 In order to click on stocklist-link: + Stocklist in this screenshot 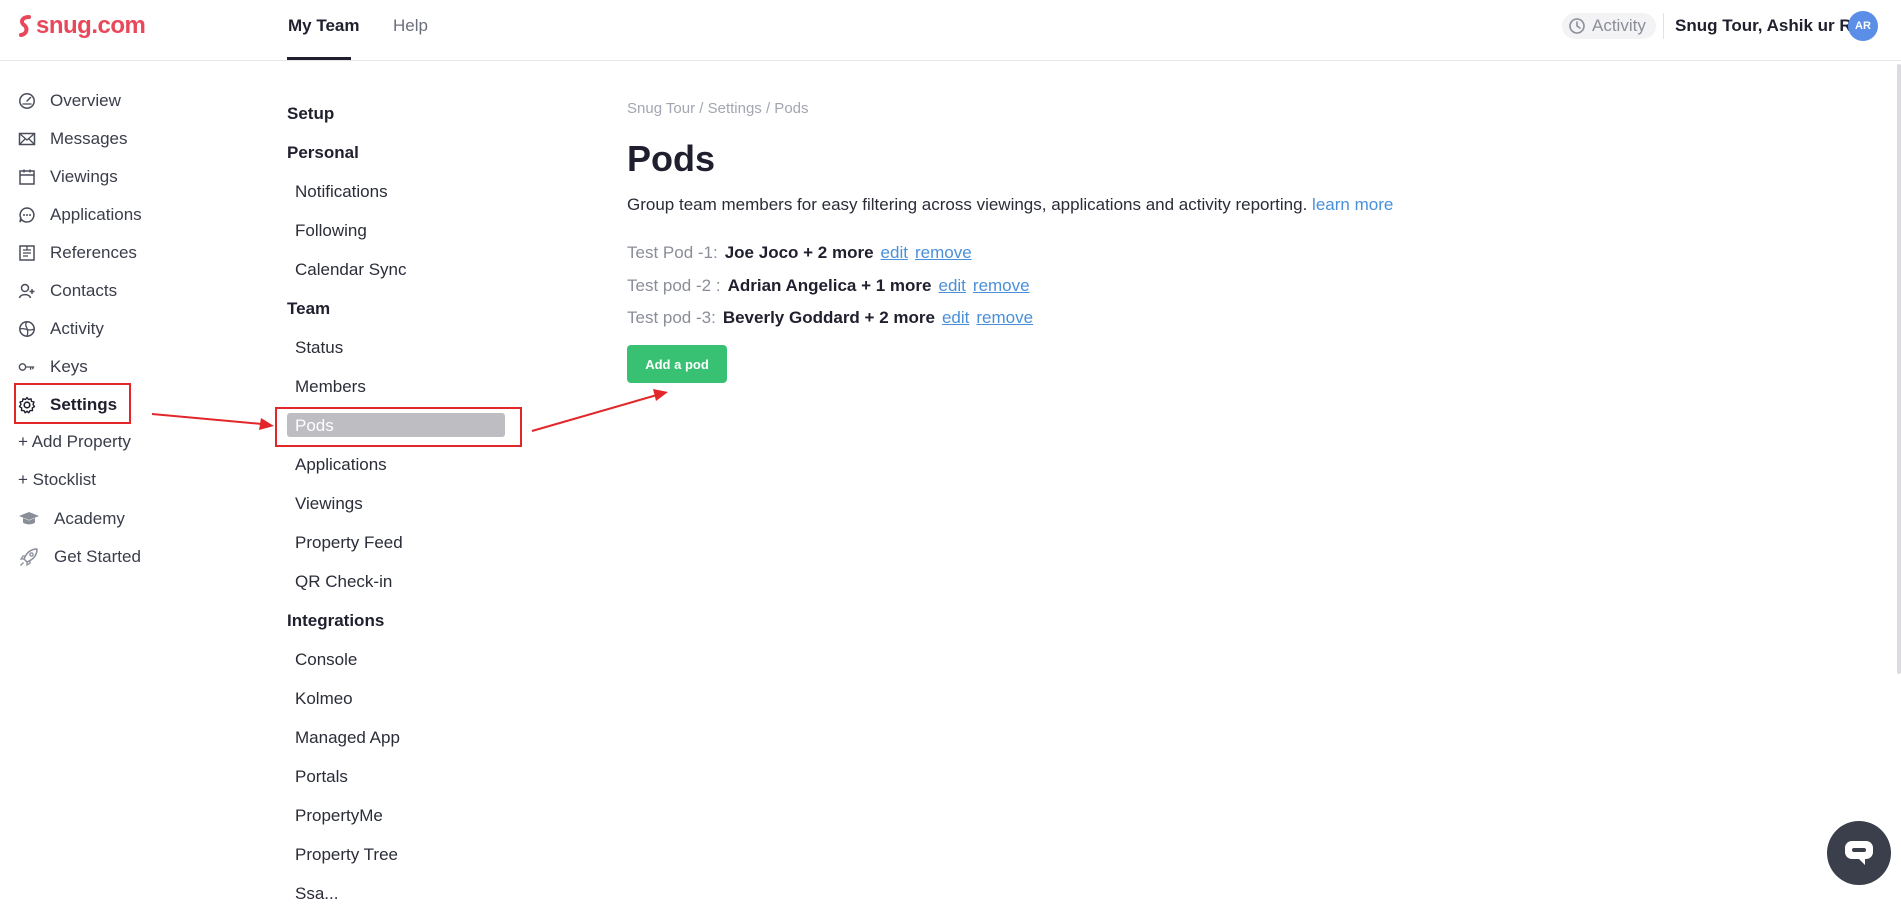, I will do `click(57, 480)`.